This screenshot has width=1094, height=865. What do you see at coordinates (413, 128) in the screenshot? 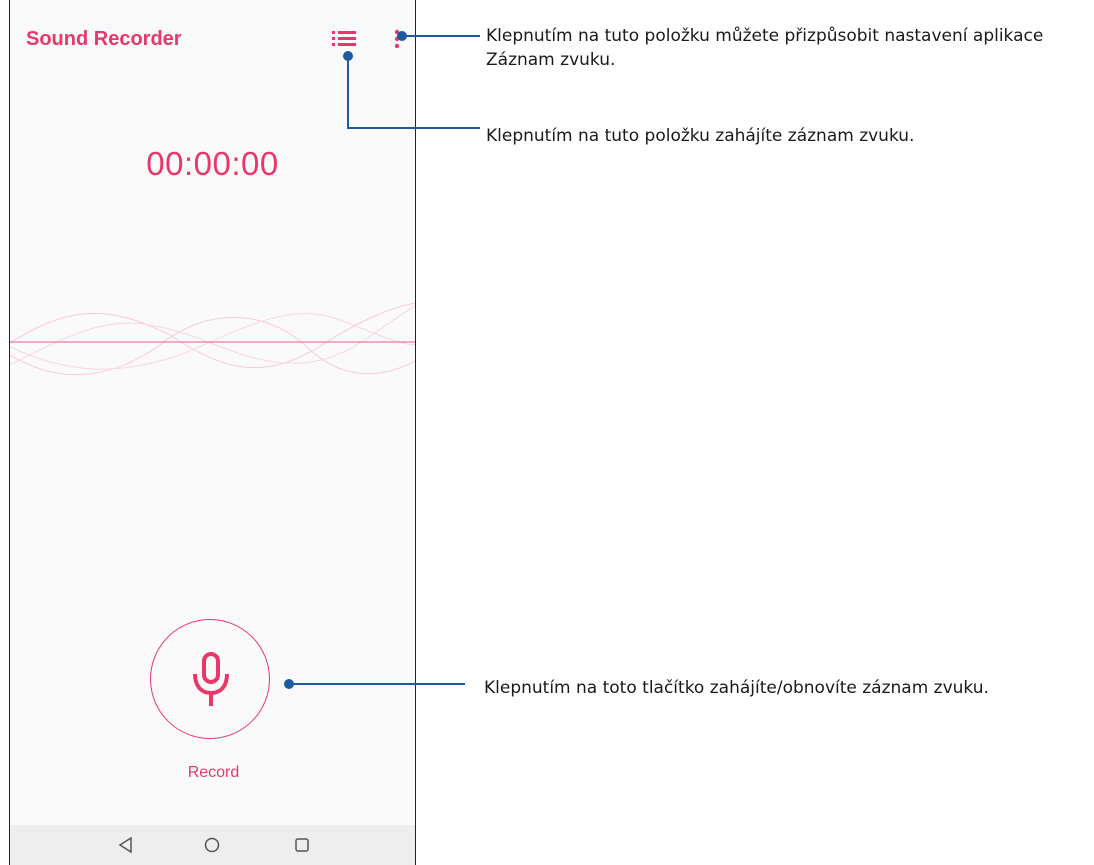
I see `annotation-line-list-horizontal` at bounding box center [413, 128].